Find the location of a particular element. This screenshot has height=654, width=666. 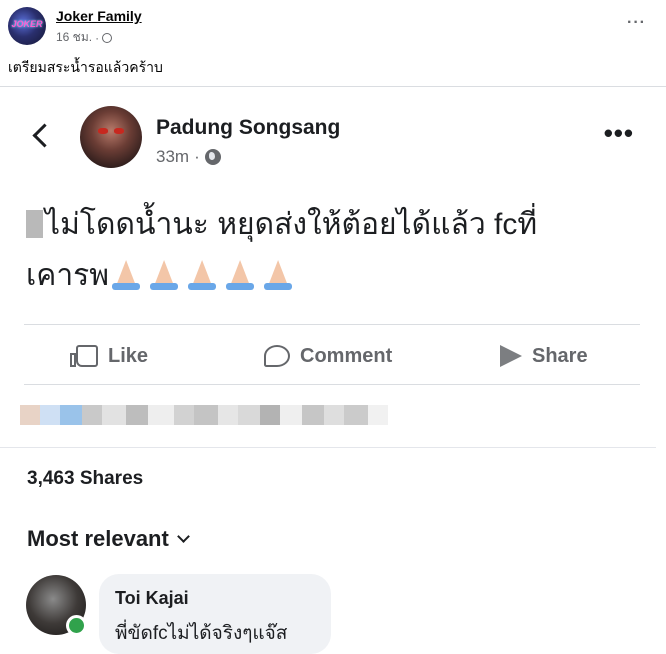

comment-sort-dropdown: Most relevant is located at coordinates (108, 539).